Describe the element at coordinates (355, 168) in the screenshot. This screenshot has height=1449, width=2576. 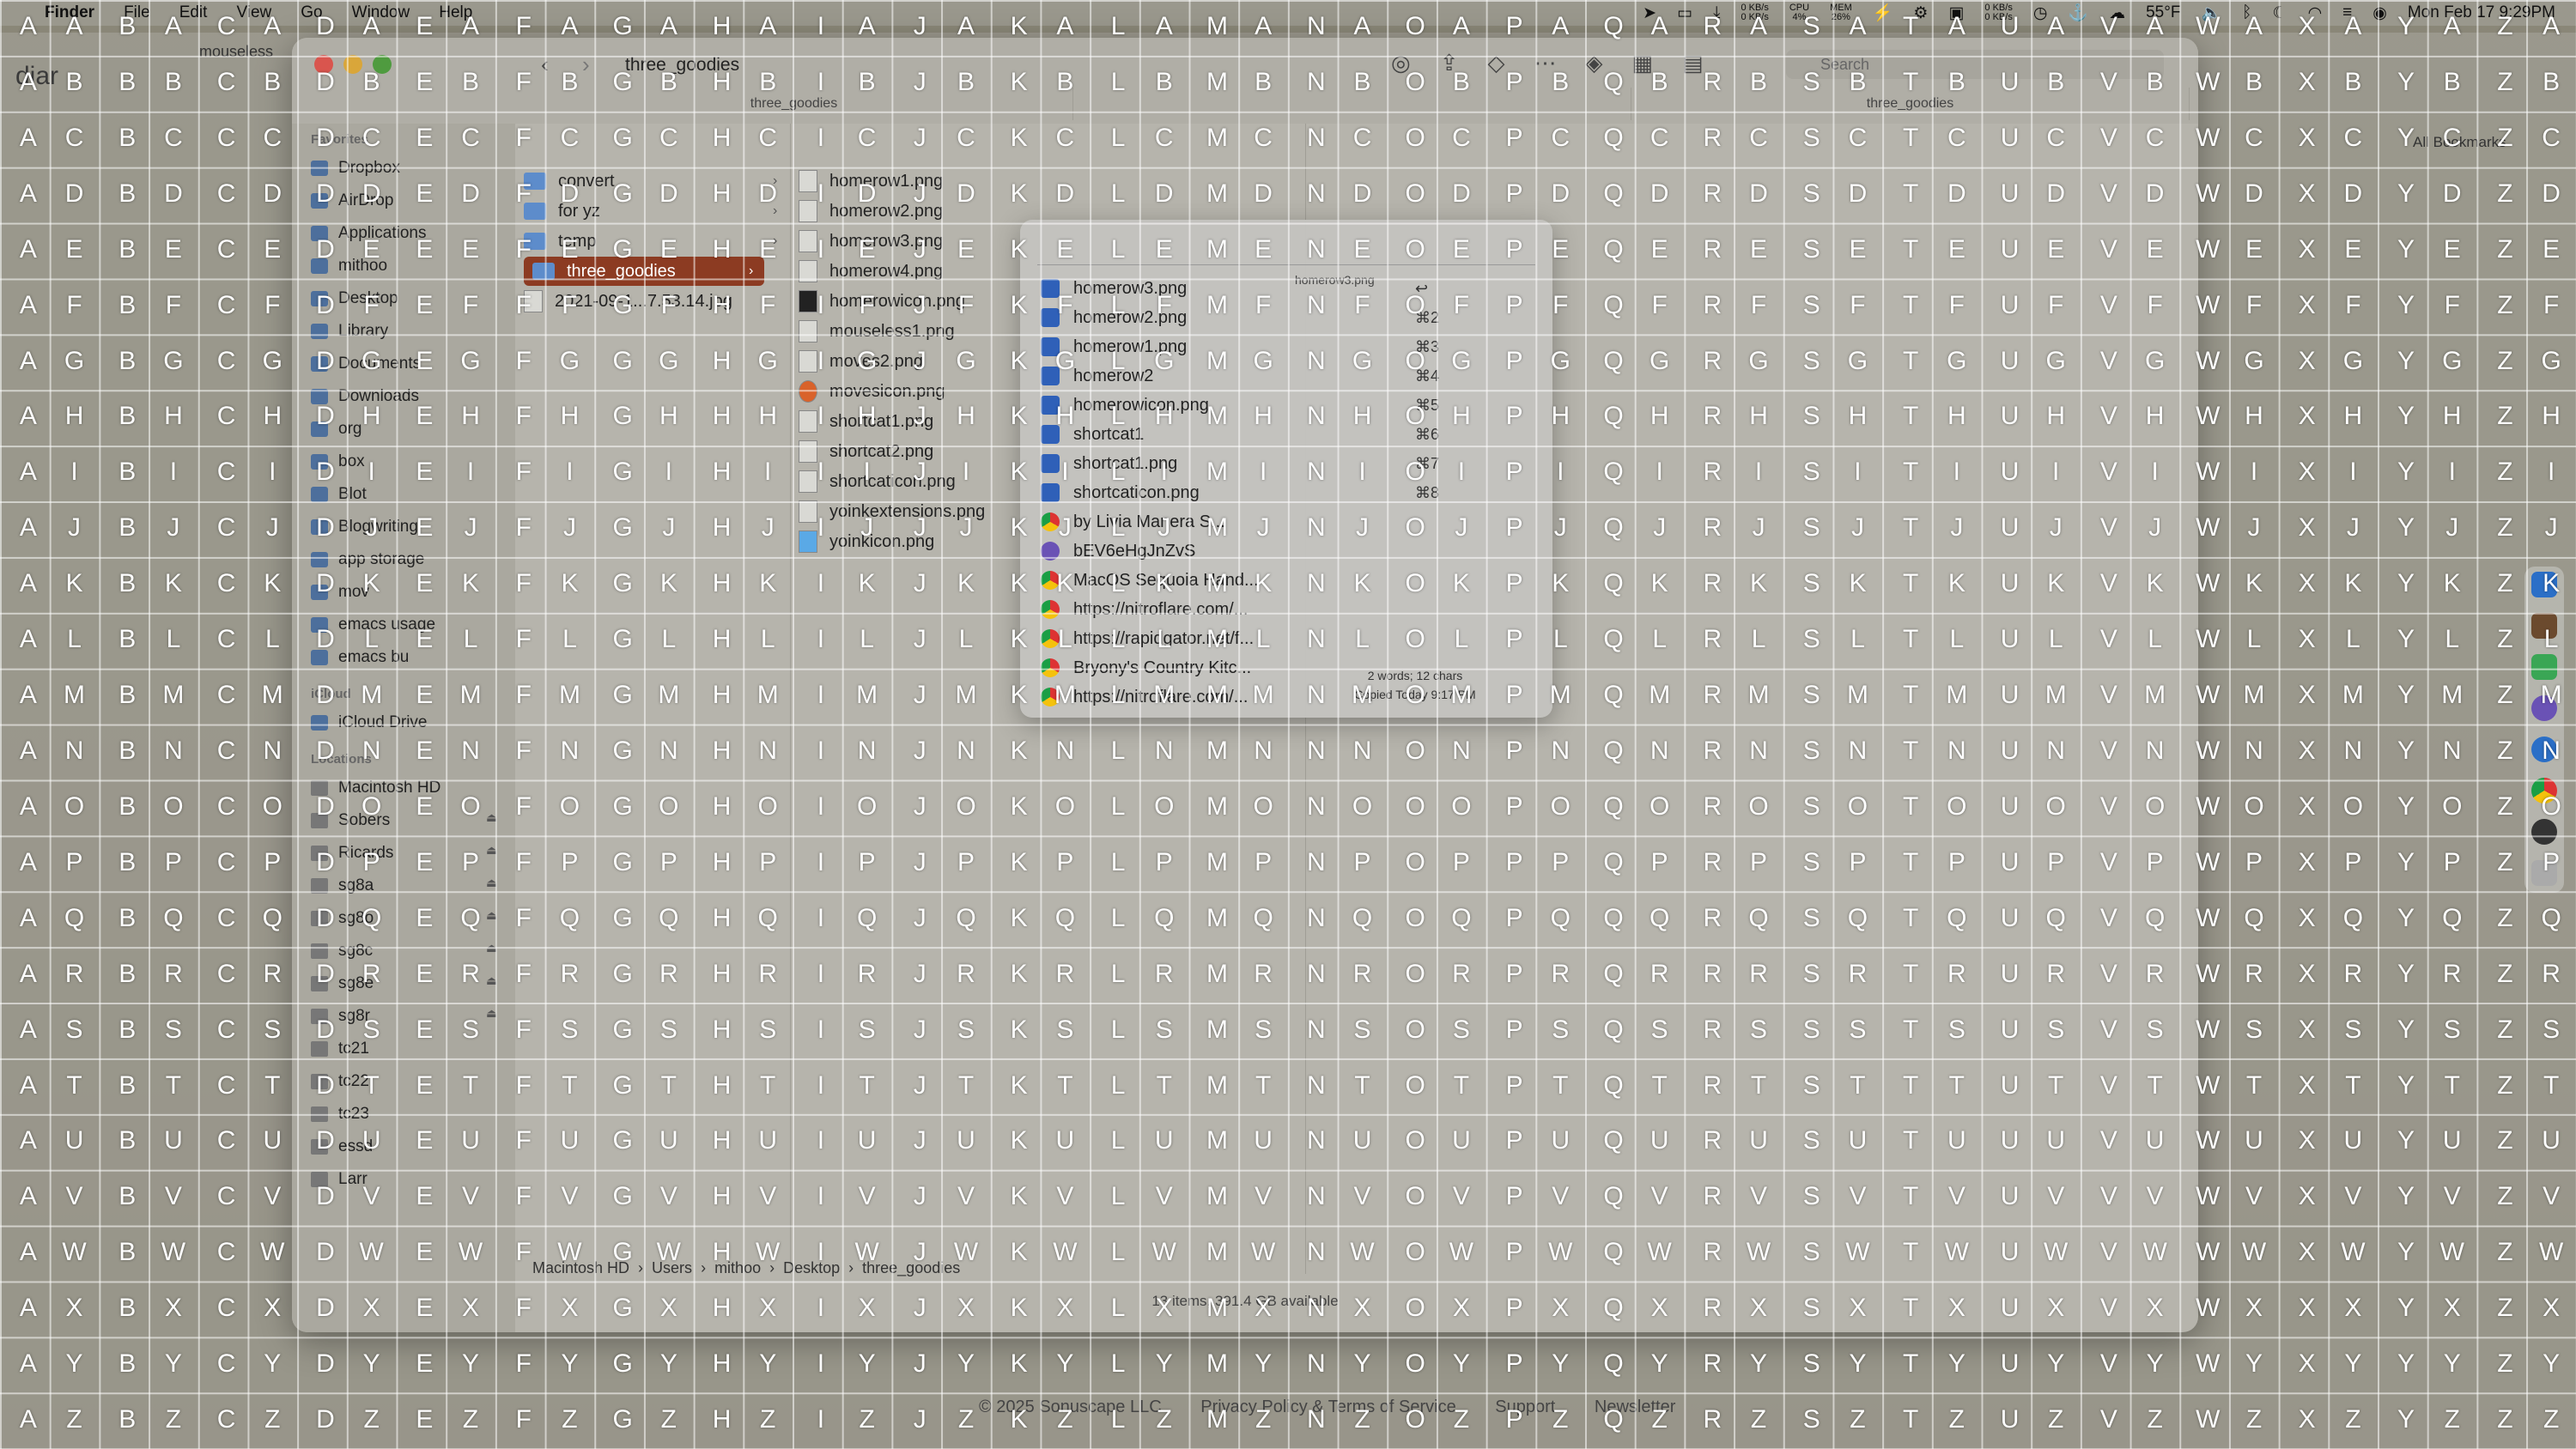
I see `sidebar-item-dropbox: Dropbox` at that location.